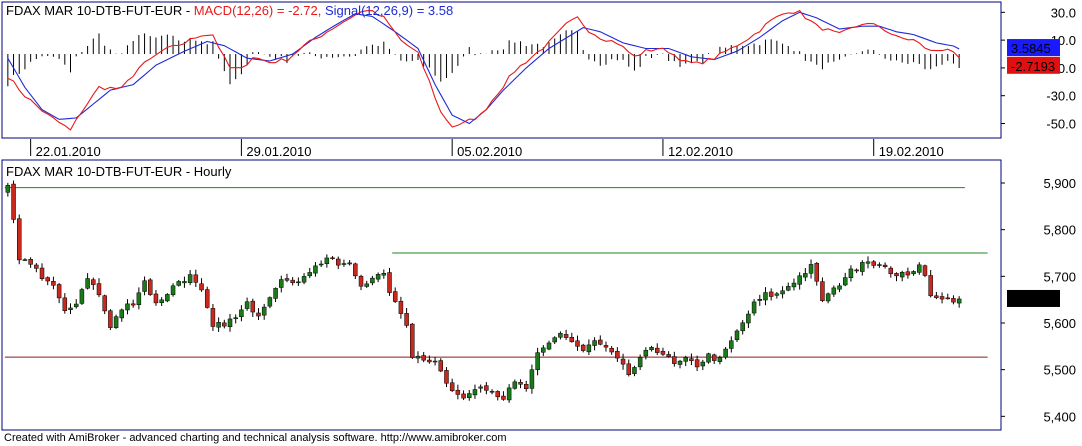 Image resolution: width=1082 pixels, height=446 pixels. I want to click on date-tick-label: 29.01.2010, so click(278, 151).